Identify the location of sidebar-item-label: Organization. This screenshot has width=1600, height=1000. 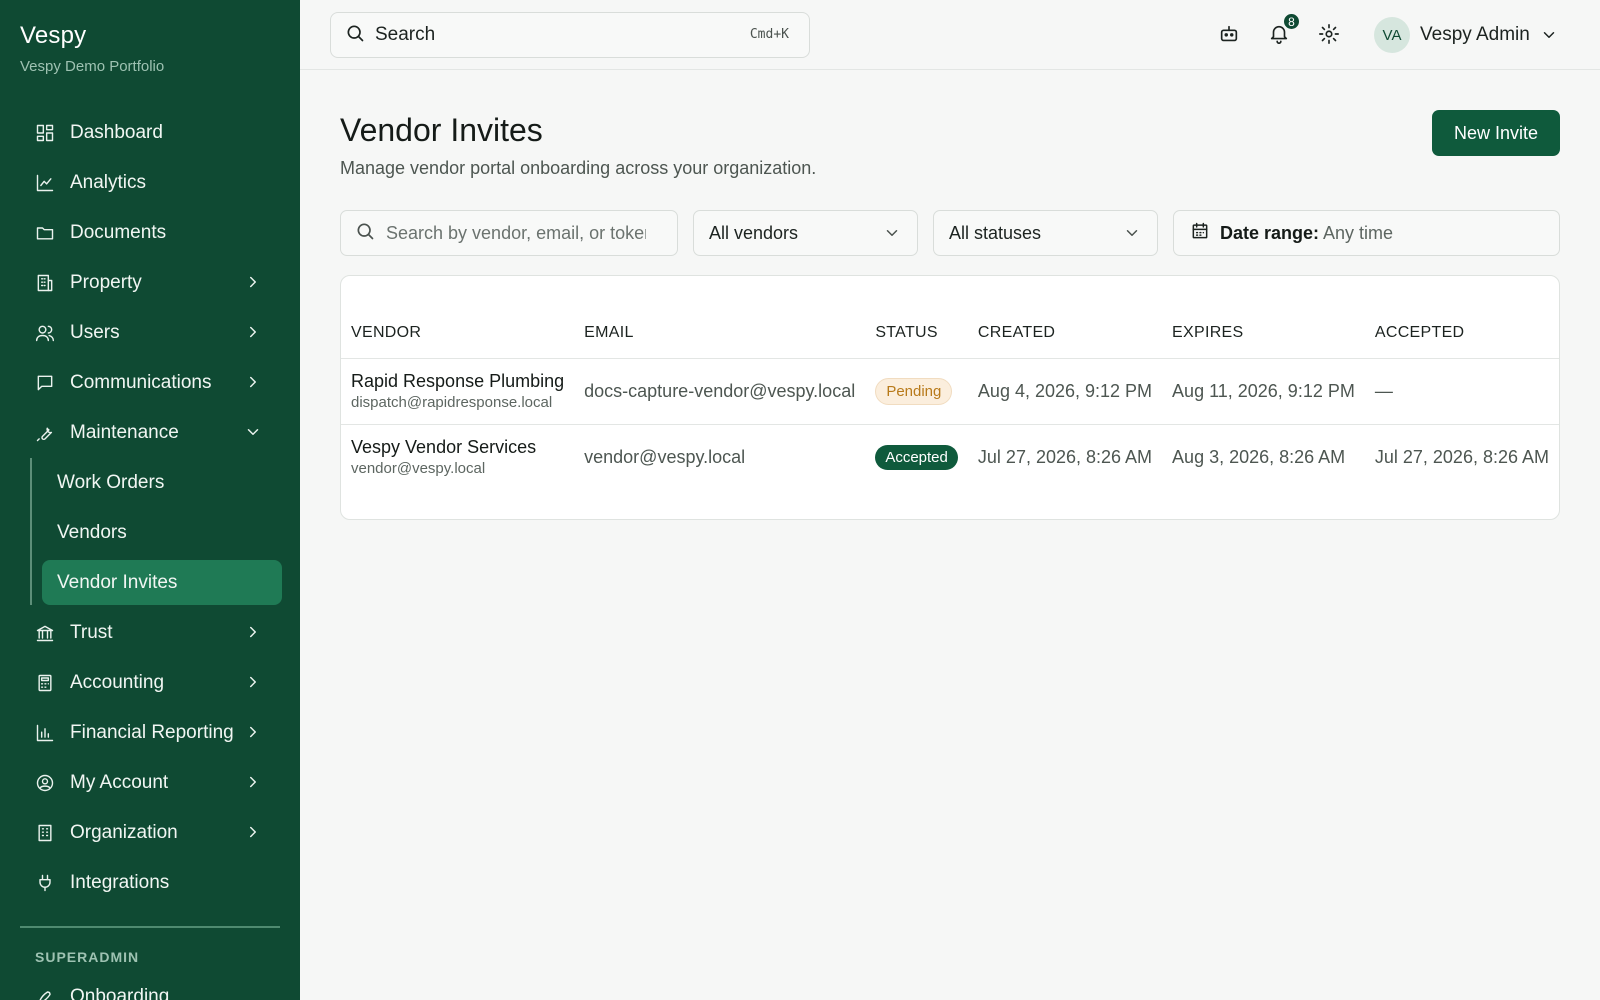
(124, 832).